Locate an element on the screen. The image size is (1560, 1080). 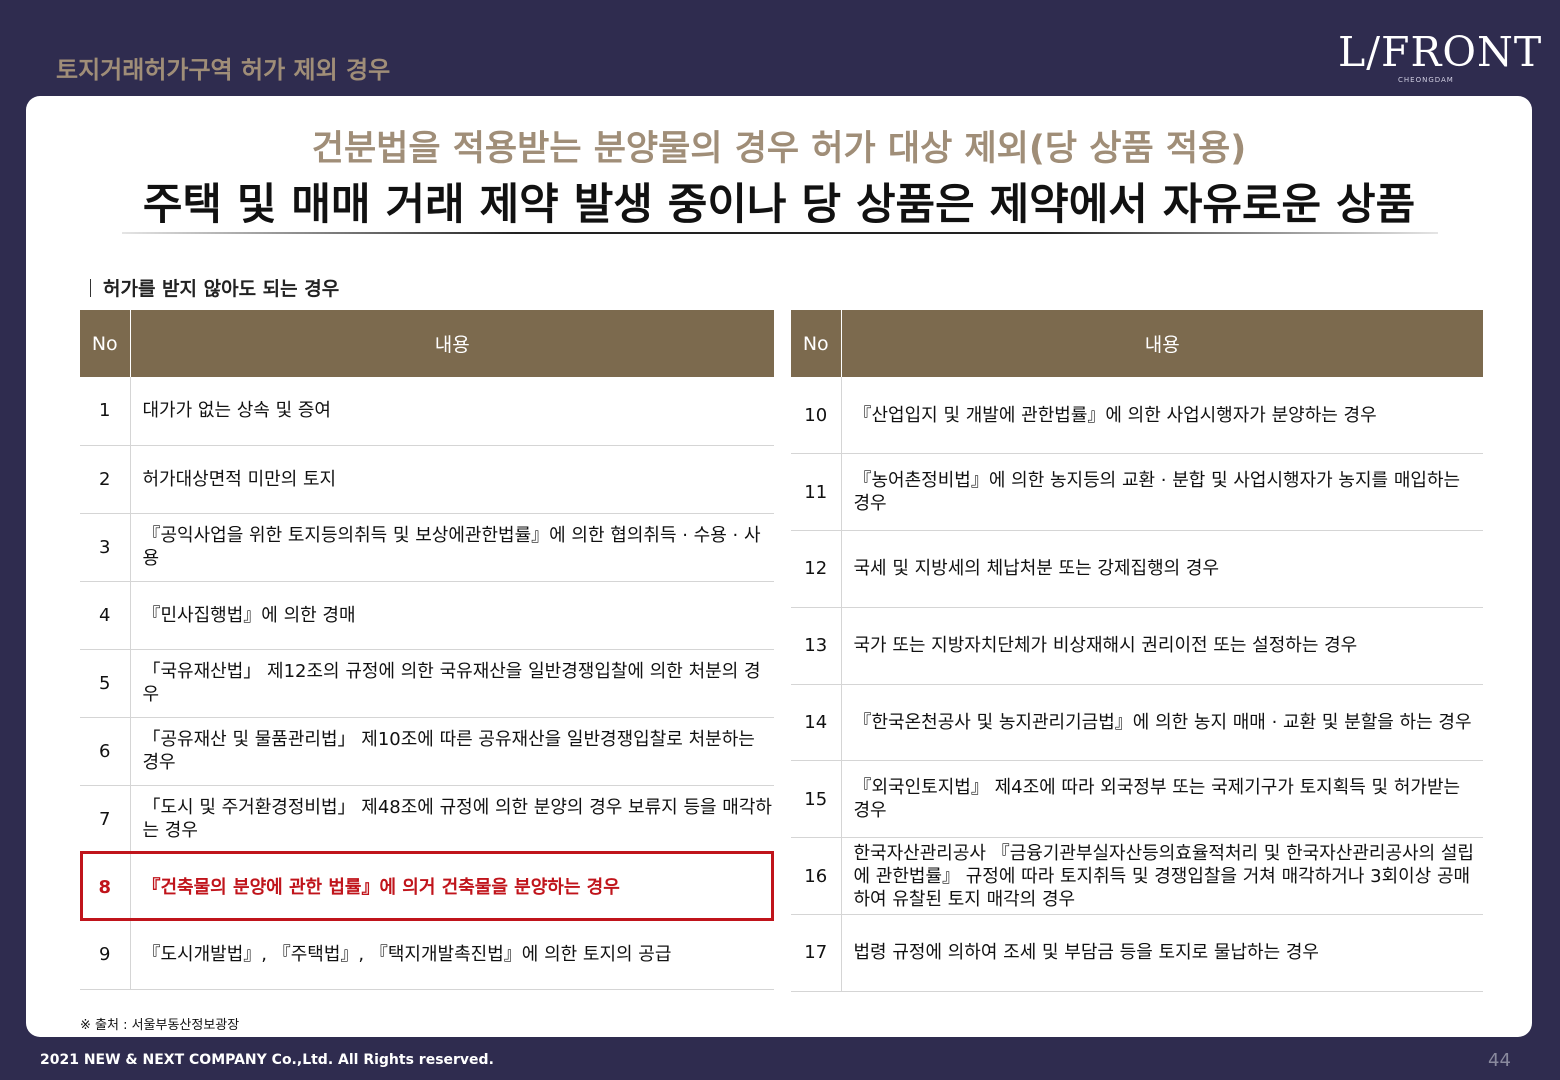
section-label-text: 허가를 받지 않아도 되는 경우 is located at coordinates (221, 289).